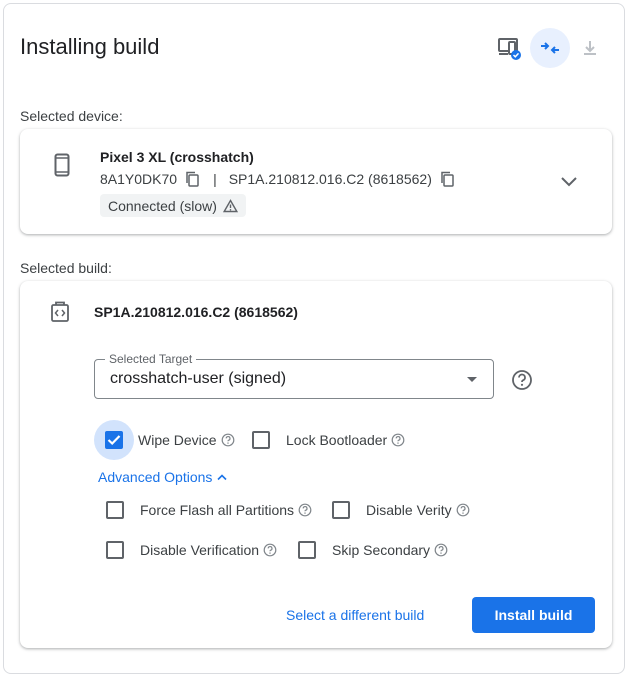 Image resolution: width=628 pixels, height=677 pixels. What do you see at coordinates (230, 205) in the screenshot?
I see `warning-icon` at bounding box center [230, 205].